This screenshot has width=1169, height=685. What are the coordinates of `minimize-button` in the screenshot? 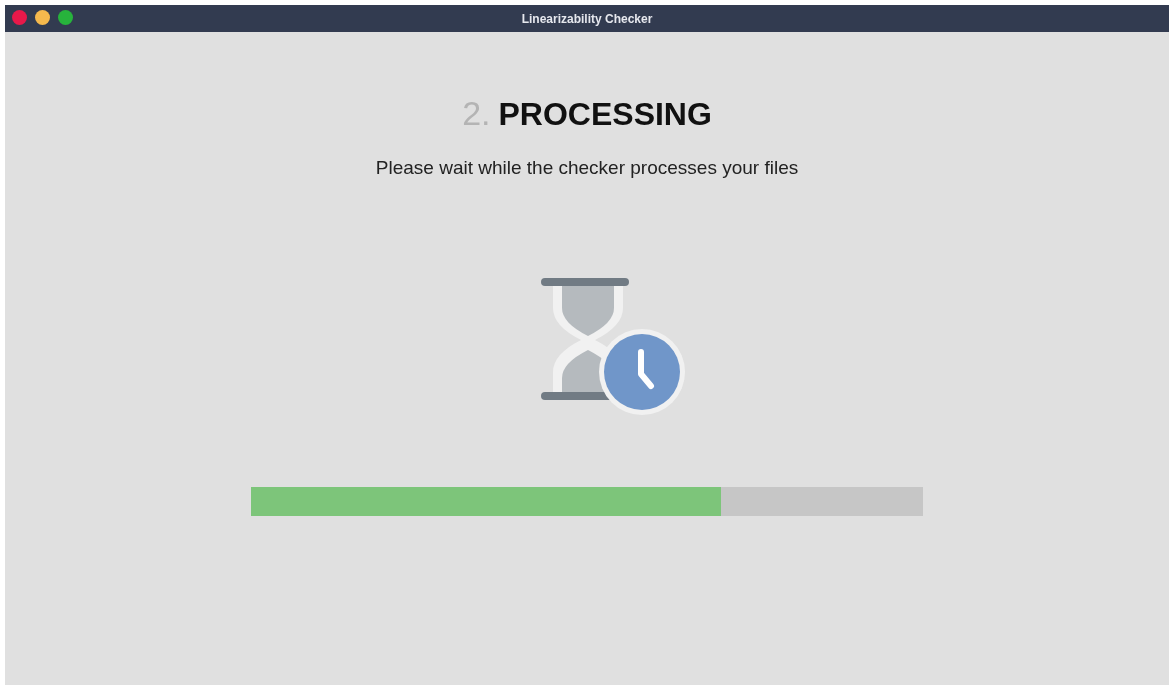 It's located at (42, 17).